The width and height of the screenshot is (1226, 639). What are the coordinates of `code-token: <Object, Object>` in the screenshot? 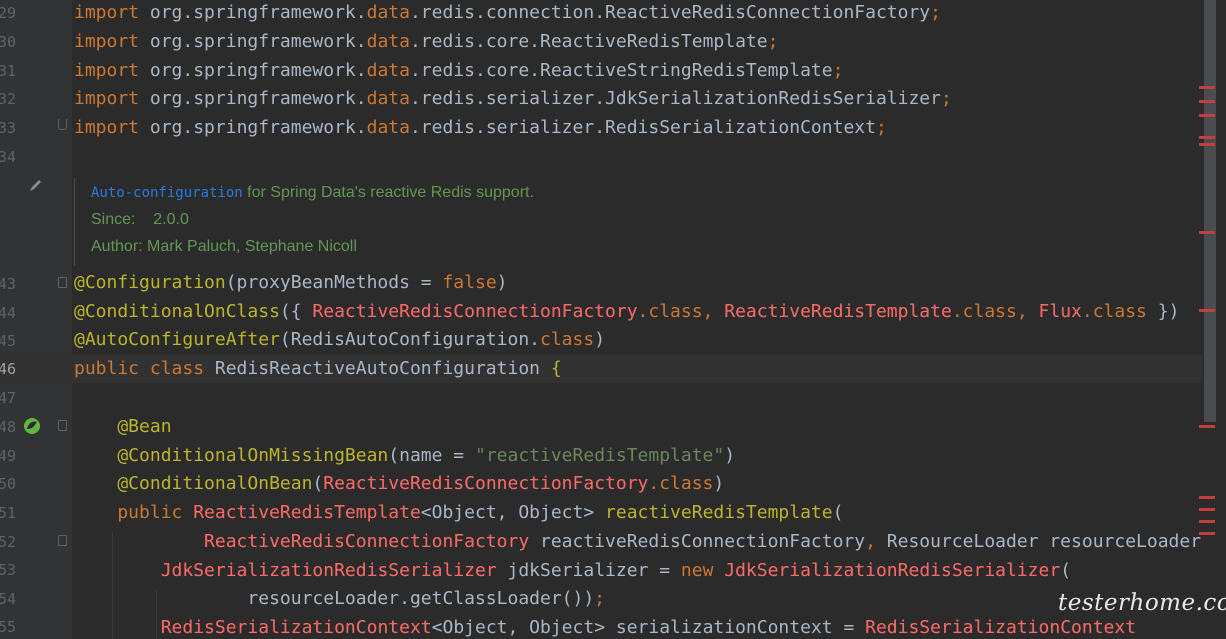 It's located at (513, 512).